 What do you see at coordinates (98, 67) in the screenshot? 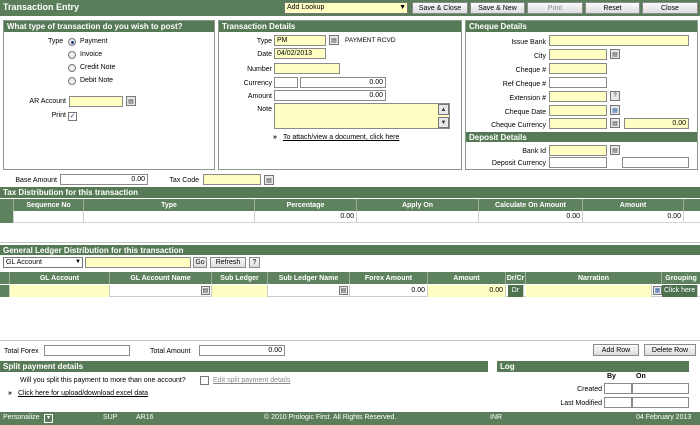
I see `credit-note-option-label: Credit Note` at bounding box center [98, 67].